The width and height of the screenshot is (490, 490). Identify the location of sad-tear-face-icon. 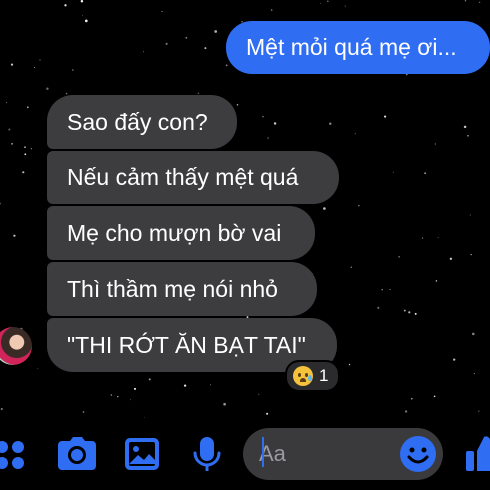
(303, 376).